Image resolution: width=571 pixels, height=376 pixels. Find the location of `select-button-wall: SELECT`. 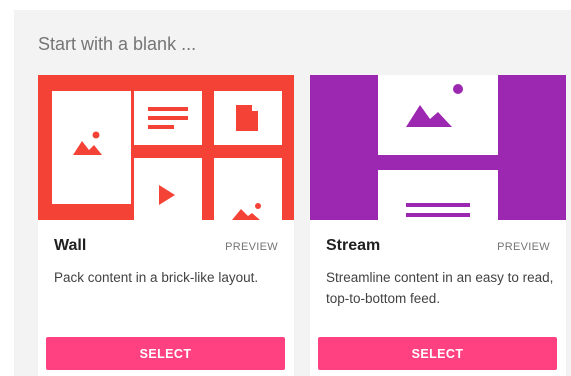

select-button-wall: SELECT is located at coordinates (165, 353).